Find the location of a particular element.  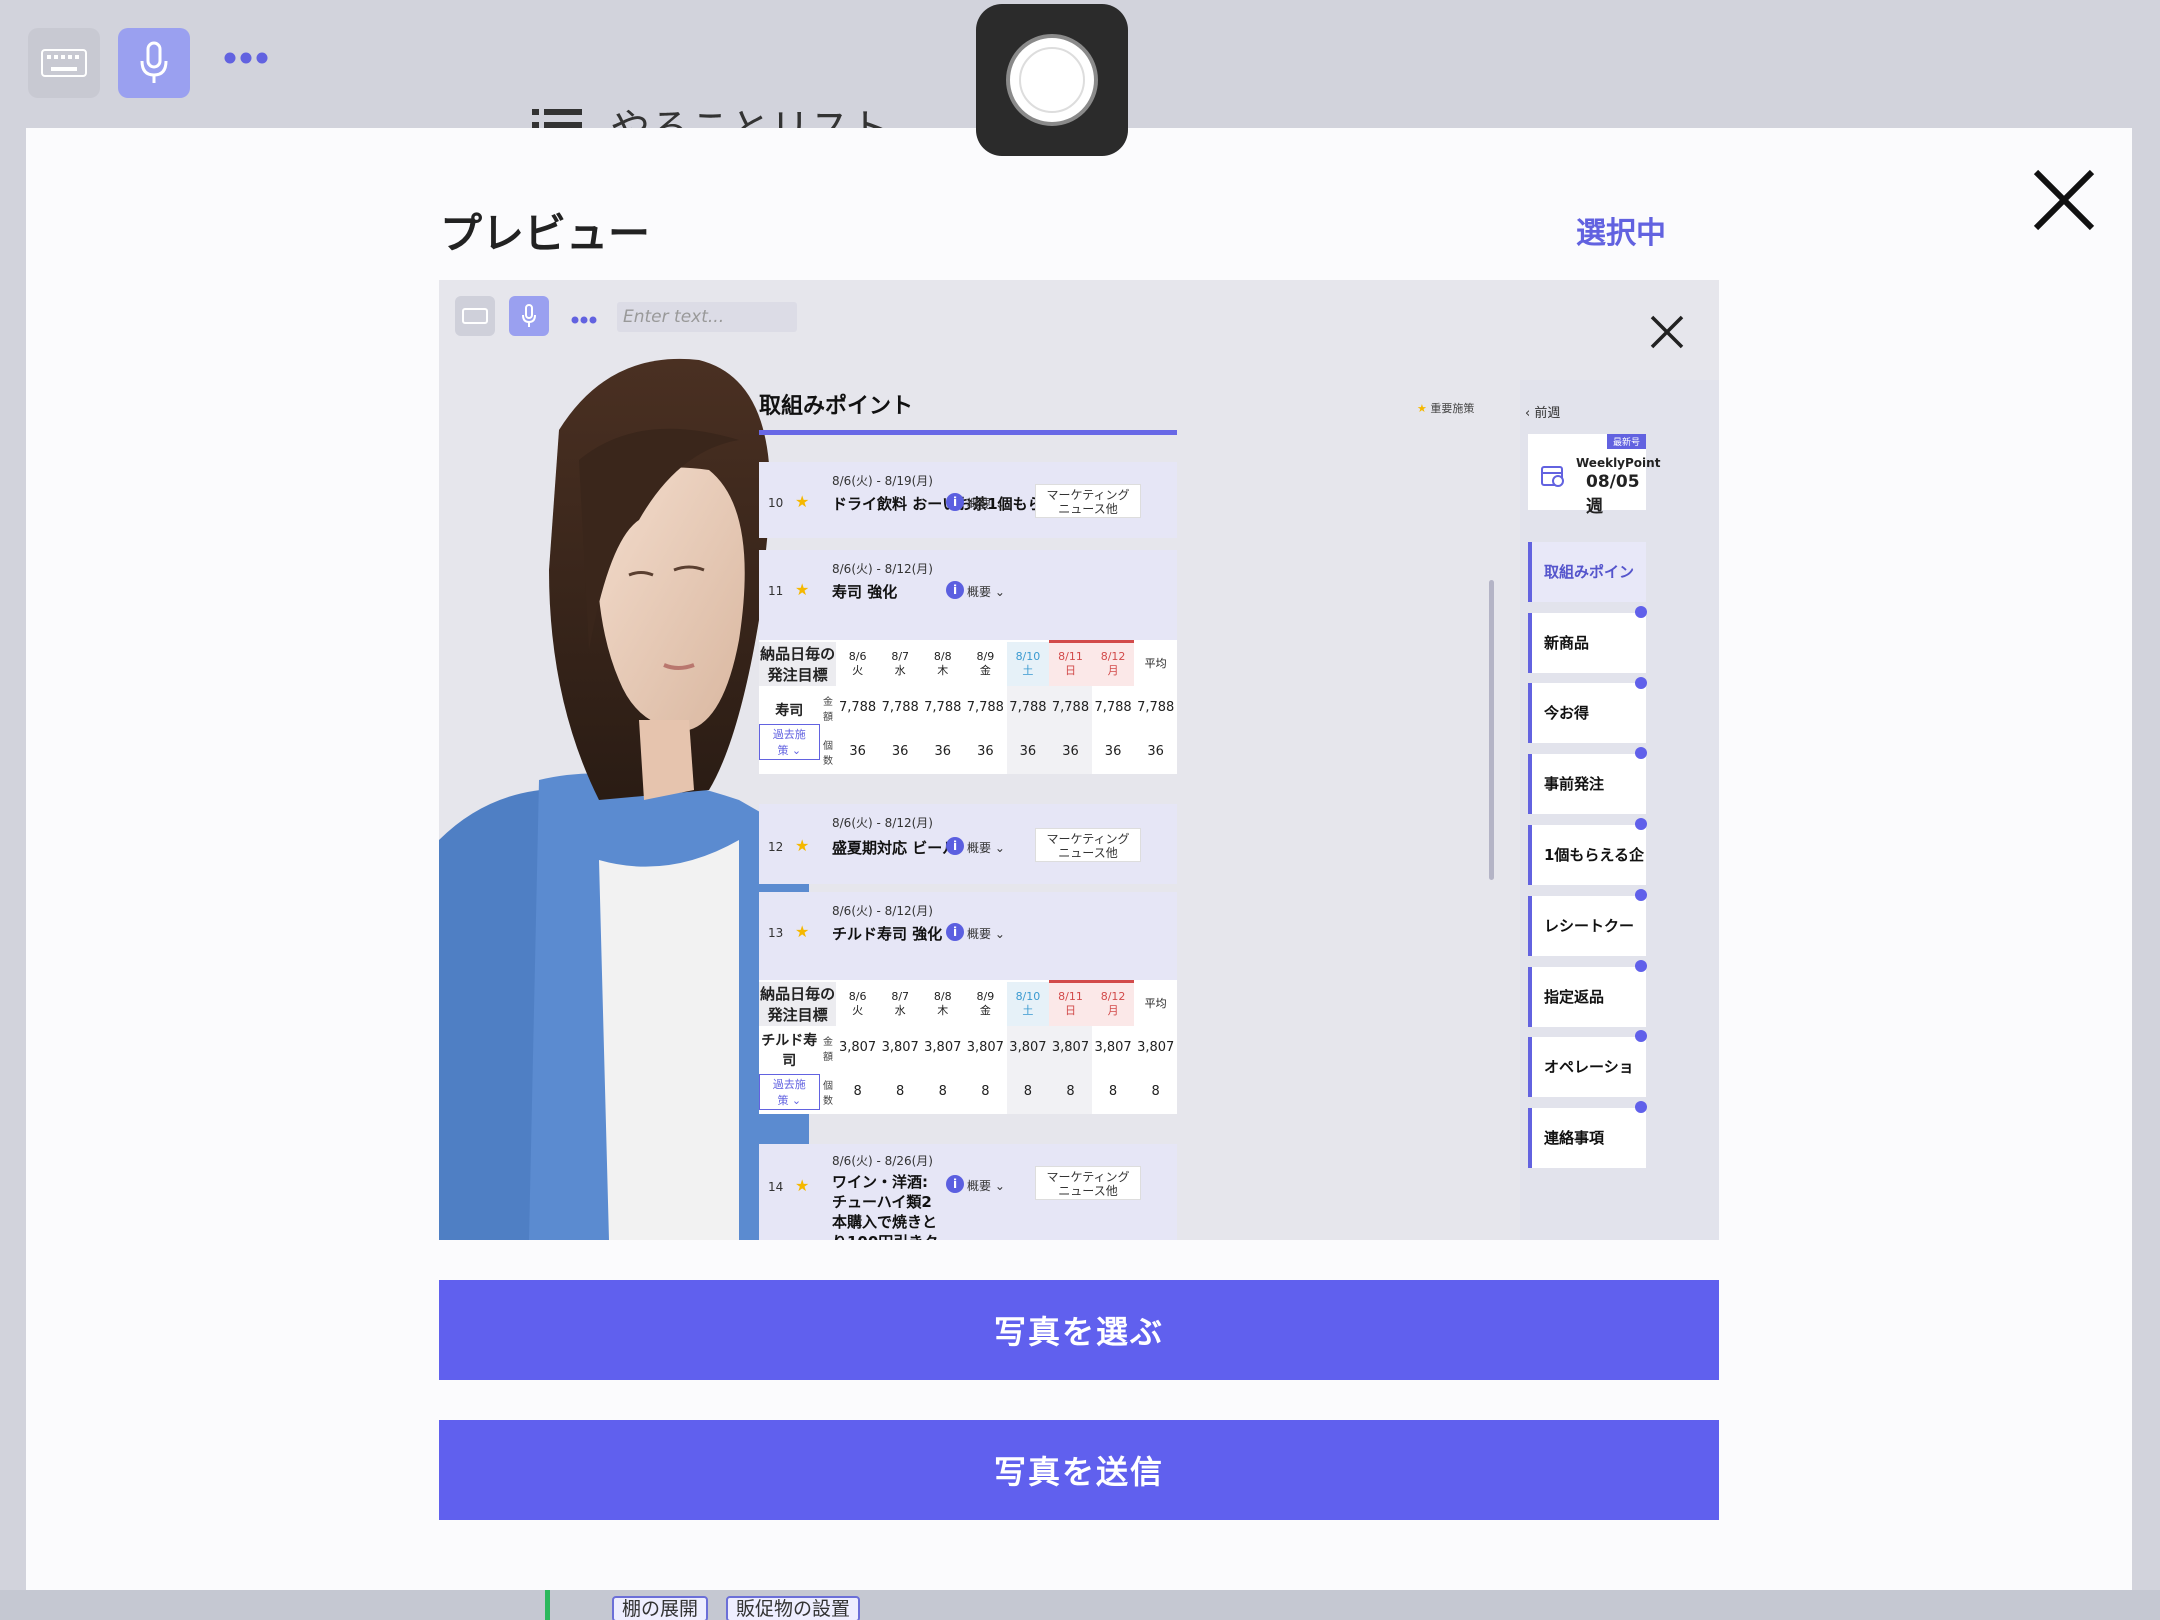

weekly-title: WeeklyPoint is located at coordinates (1618, 463).